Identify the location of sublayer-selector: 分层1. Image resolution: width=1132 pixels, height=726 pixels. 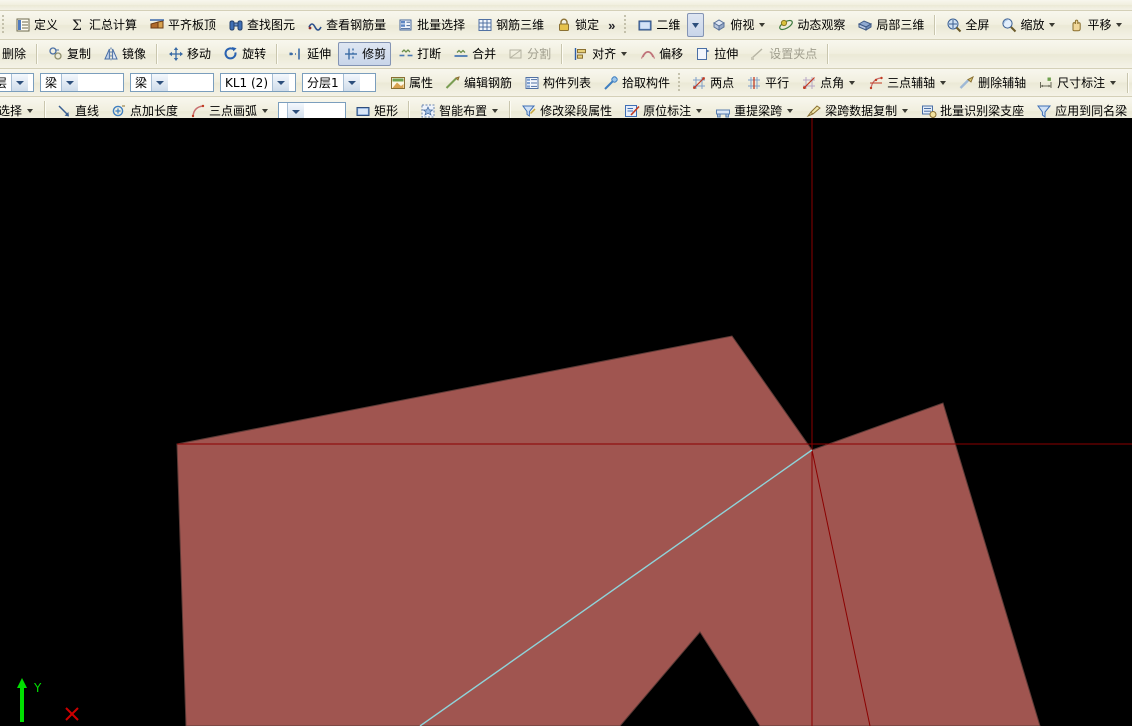
(339, 82).